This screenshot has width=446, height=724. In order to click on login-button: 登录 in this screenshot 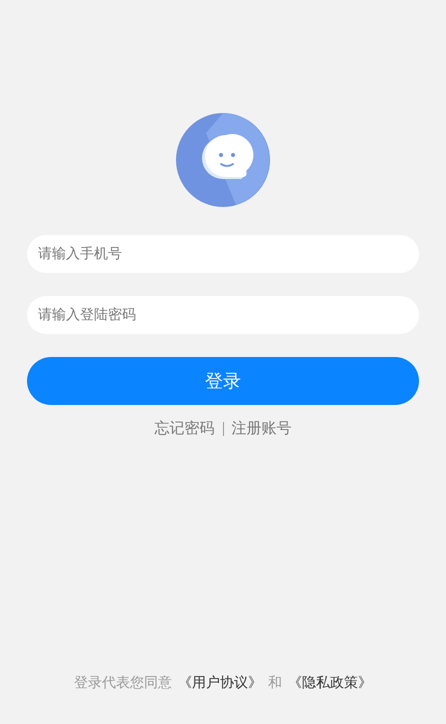, I will do `click(223, 381)`.